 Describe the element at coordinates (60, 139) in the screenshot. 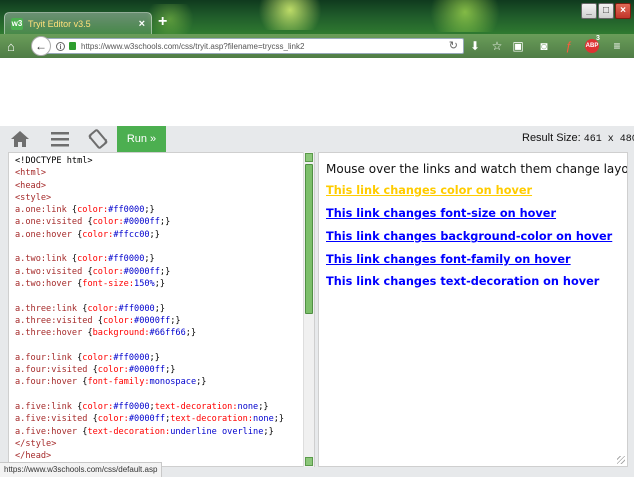

I see `menu-icon` at that location.